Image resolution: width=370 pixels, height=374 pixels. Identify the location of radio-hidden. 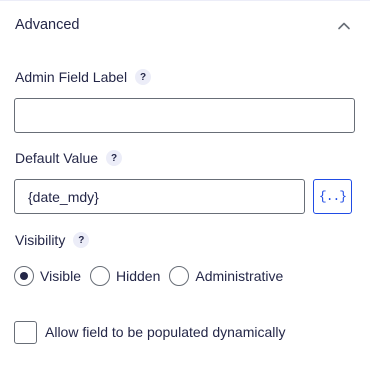
(100, 276).